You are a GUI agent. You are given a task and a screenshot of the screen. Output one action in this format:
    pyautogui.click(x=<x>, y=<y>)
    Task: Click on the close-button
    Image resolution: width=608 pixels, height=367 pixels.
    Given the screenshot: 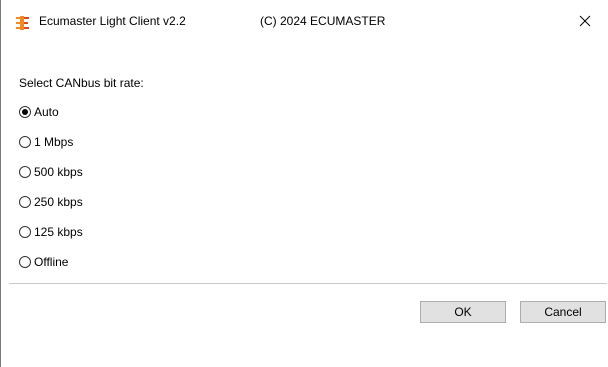 What is the action you would take?
    pyautogui.click(x=585, y=21)
    